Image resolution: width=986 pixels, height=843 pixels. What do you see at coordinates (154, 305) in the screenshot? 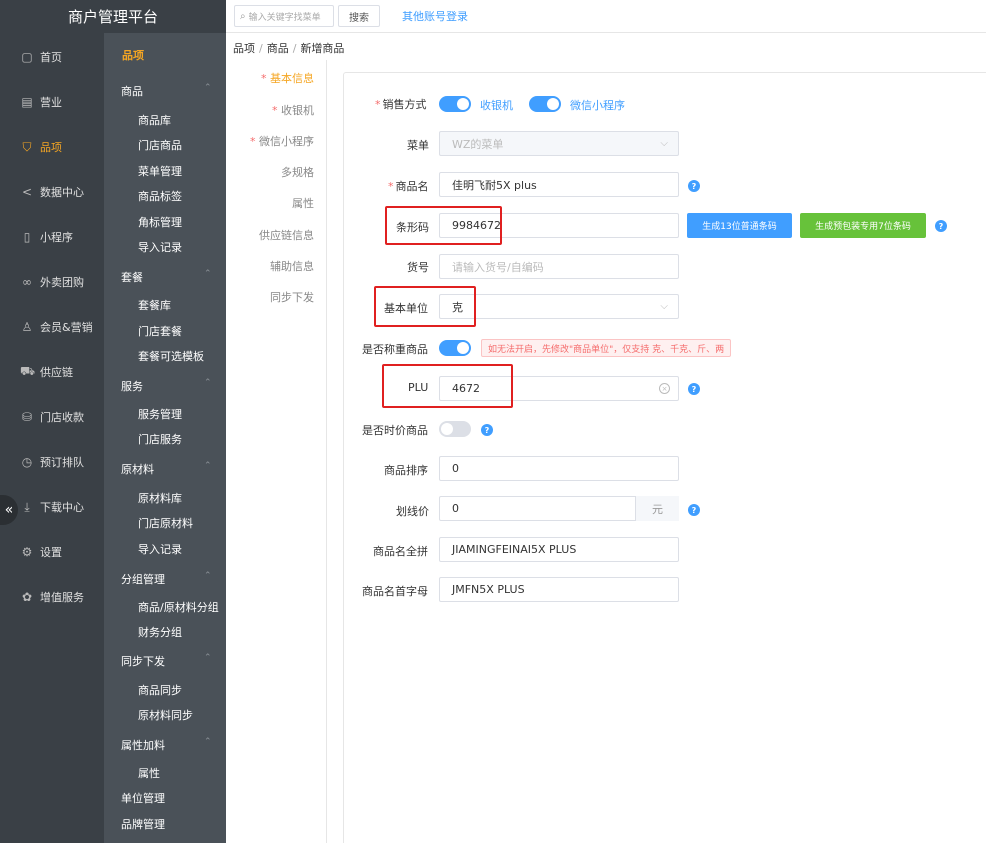
I see `menu-item-combo-library: 套餐库` at bounding box center [154, 305].